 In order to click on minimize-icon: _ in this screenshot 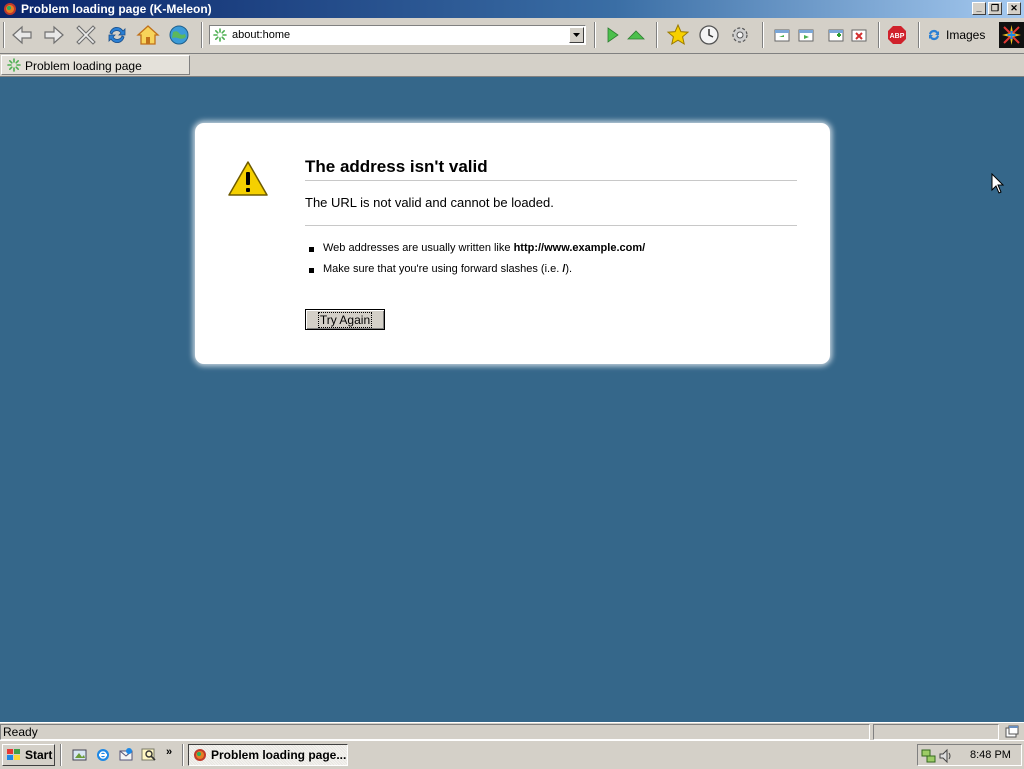, I will do `click(979, 8)`.